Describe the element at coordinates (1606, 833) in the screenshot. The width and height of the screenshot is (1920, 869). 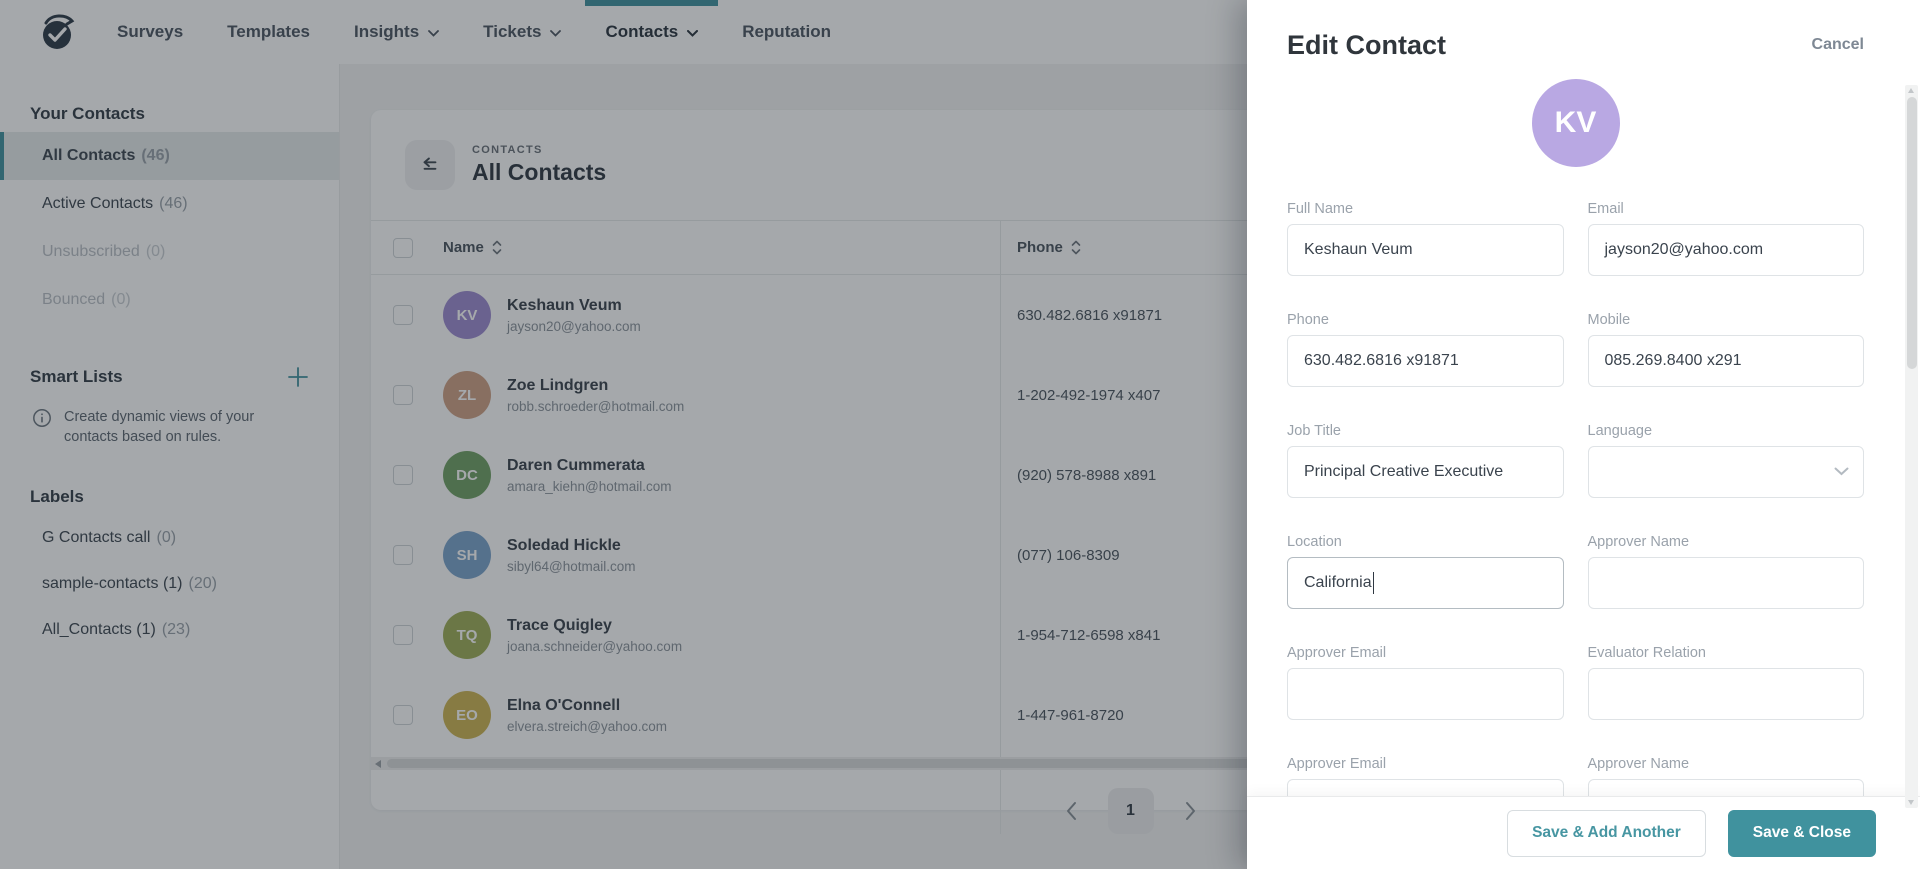
I see `save-and-add-another-button: Save & Add Another` at that location.